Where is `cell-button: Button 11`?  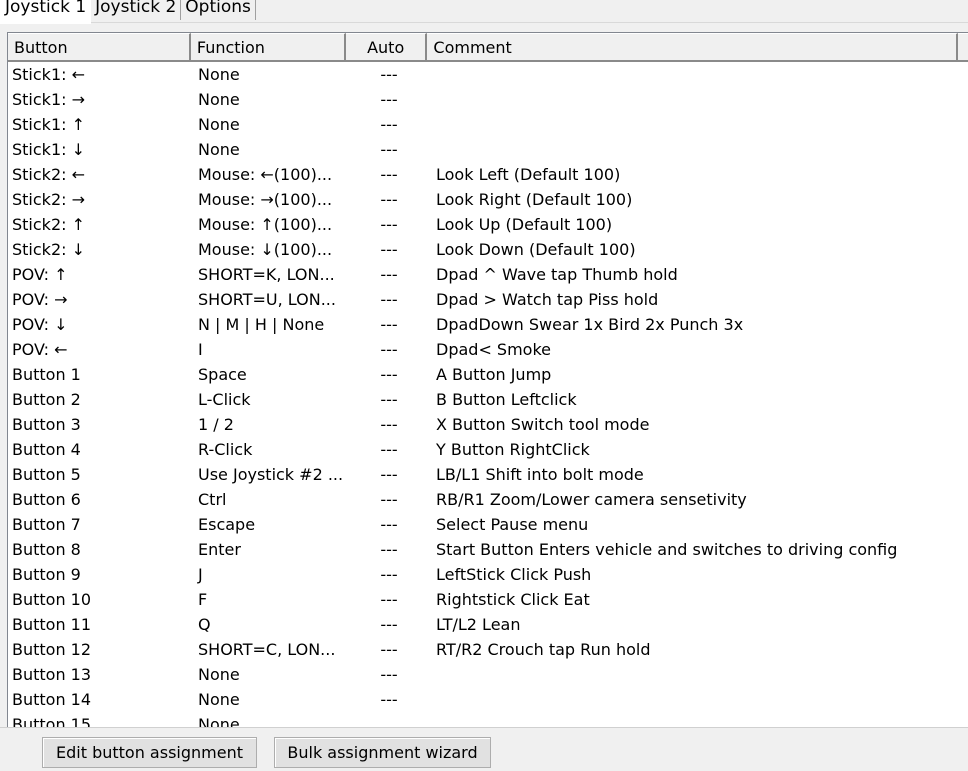 cell-button: Button 11 is located at coordinates (52, 624).